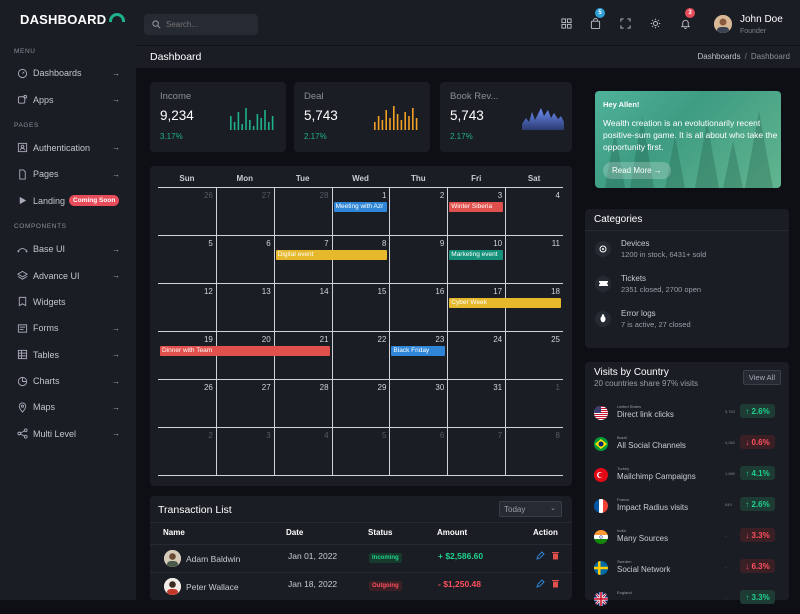 The image size is (800, 614). I want to click on stat-card-0: Income 9,234 3.17%, so click(218, 117).